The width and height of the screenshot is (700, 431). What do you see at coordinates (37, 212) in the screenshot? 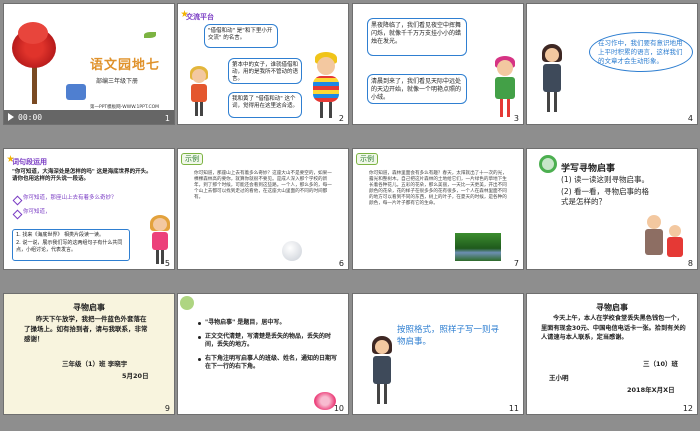
I see `question-2: 你可知道，` at bounding box center [37, 212].